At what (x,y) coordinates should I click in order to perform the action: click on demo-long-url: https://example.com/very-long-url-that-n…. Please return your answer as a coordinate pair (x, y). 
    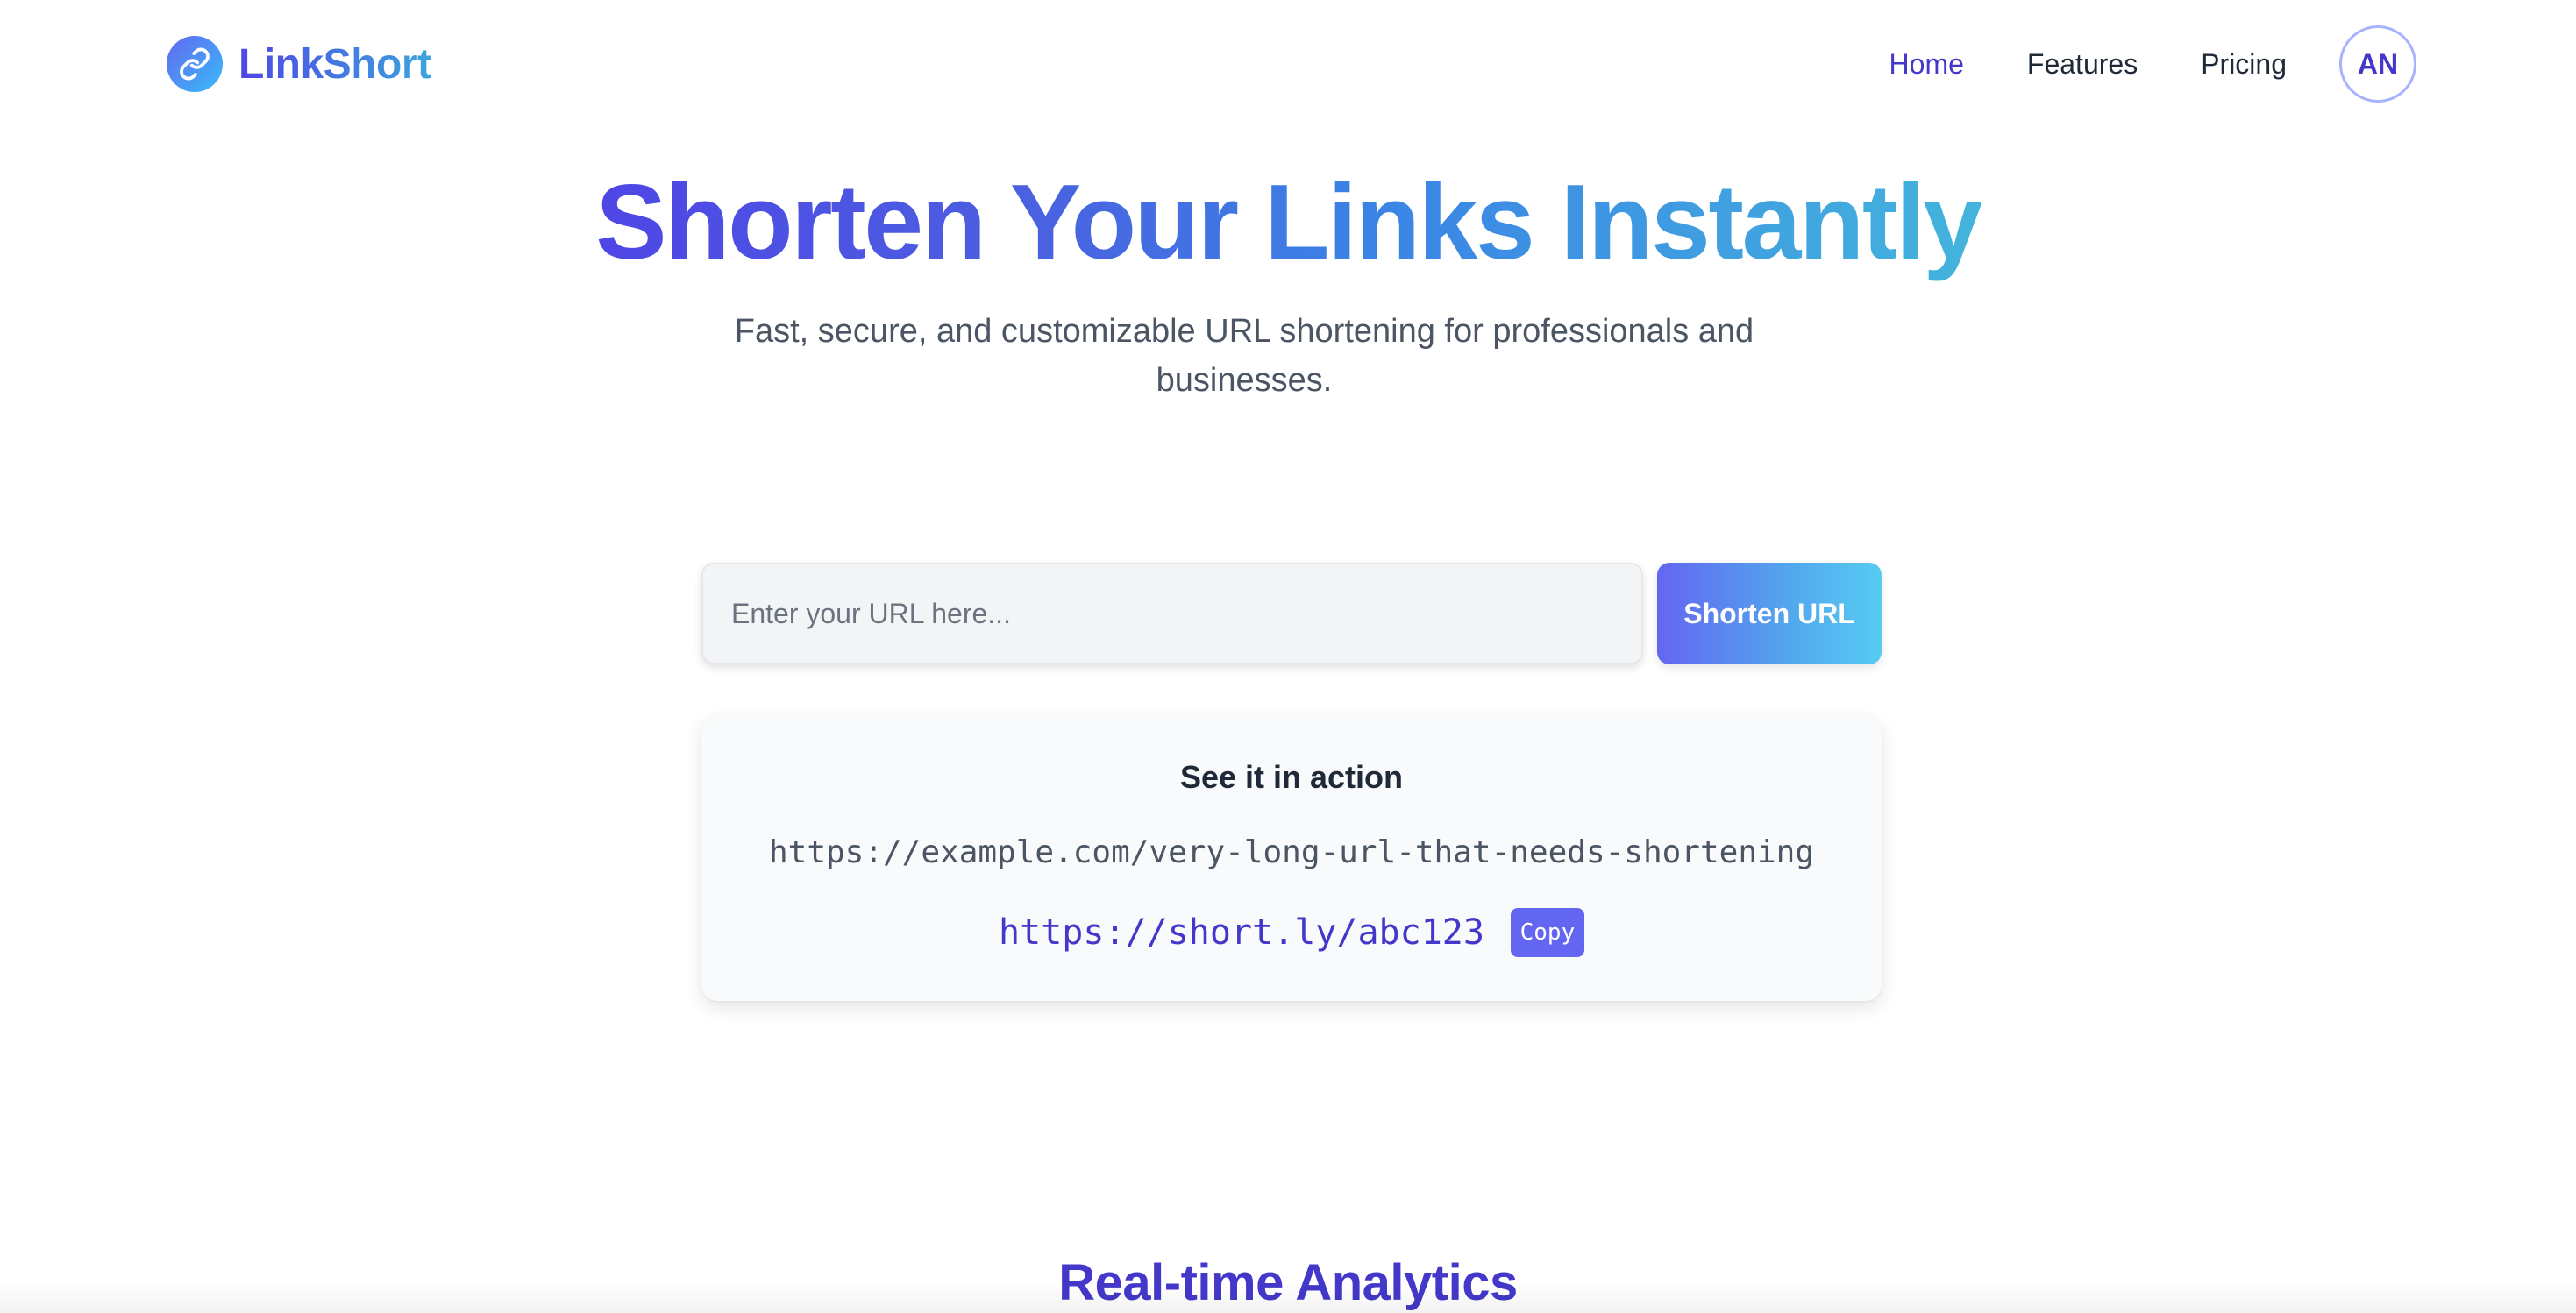
    Looking at the image, I should click on (1291, 852).